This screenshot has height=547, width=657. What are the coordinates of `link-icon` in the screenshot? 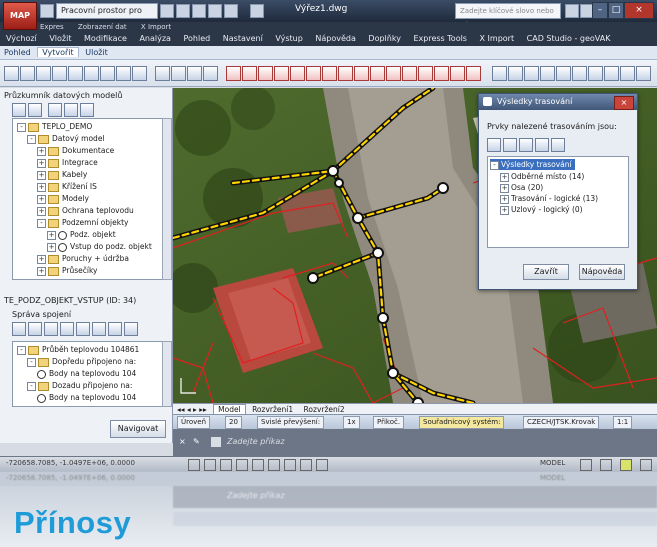 It's located at (115, 329).